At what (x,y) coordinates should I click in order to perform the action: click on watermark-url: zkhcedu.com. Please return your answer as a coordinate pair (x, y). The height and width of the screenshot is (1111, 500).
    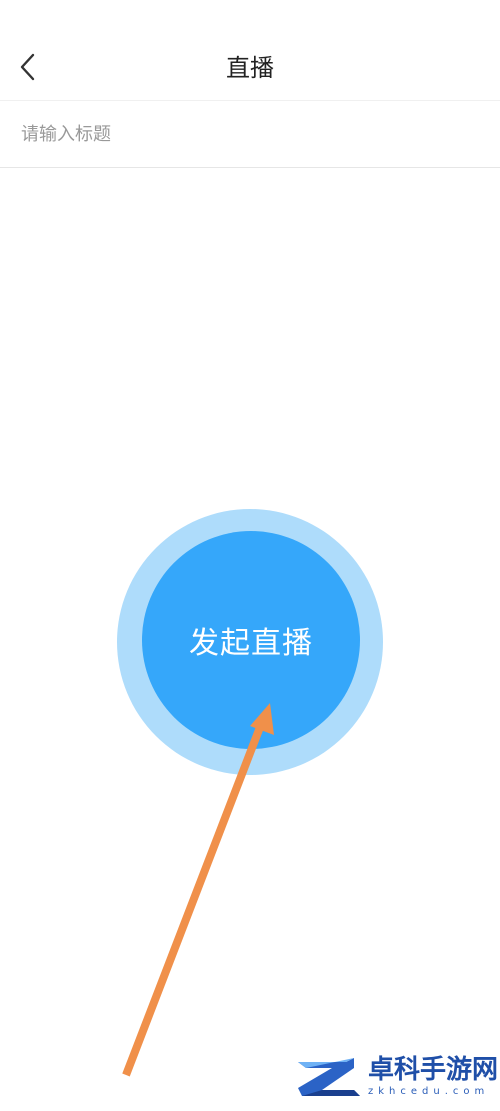
    Looking at the image, I should click on (429, 1091).